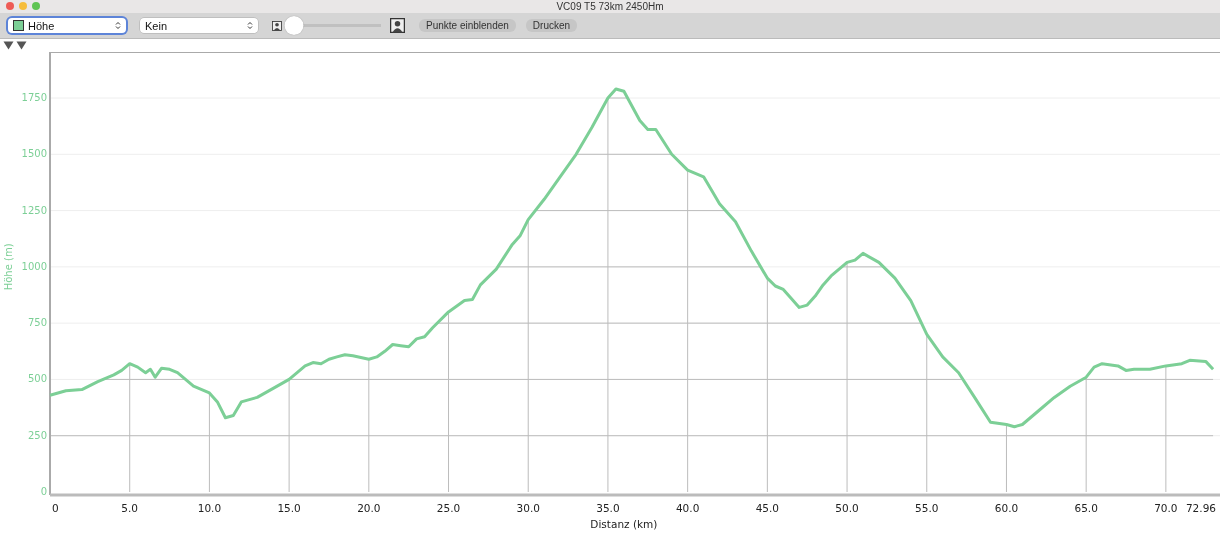 The height and width of the screenshot is (540, 1220). Describe the element at coordinates (1166, 508) in the screenshot. I see `x-tick-label: 70.0` at that location.